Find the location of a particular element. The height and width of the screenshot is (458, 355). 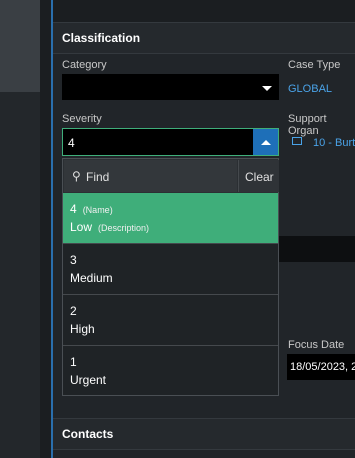

left-panel-header is located at coordinates (20, 46).